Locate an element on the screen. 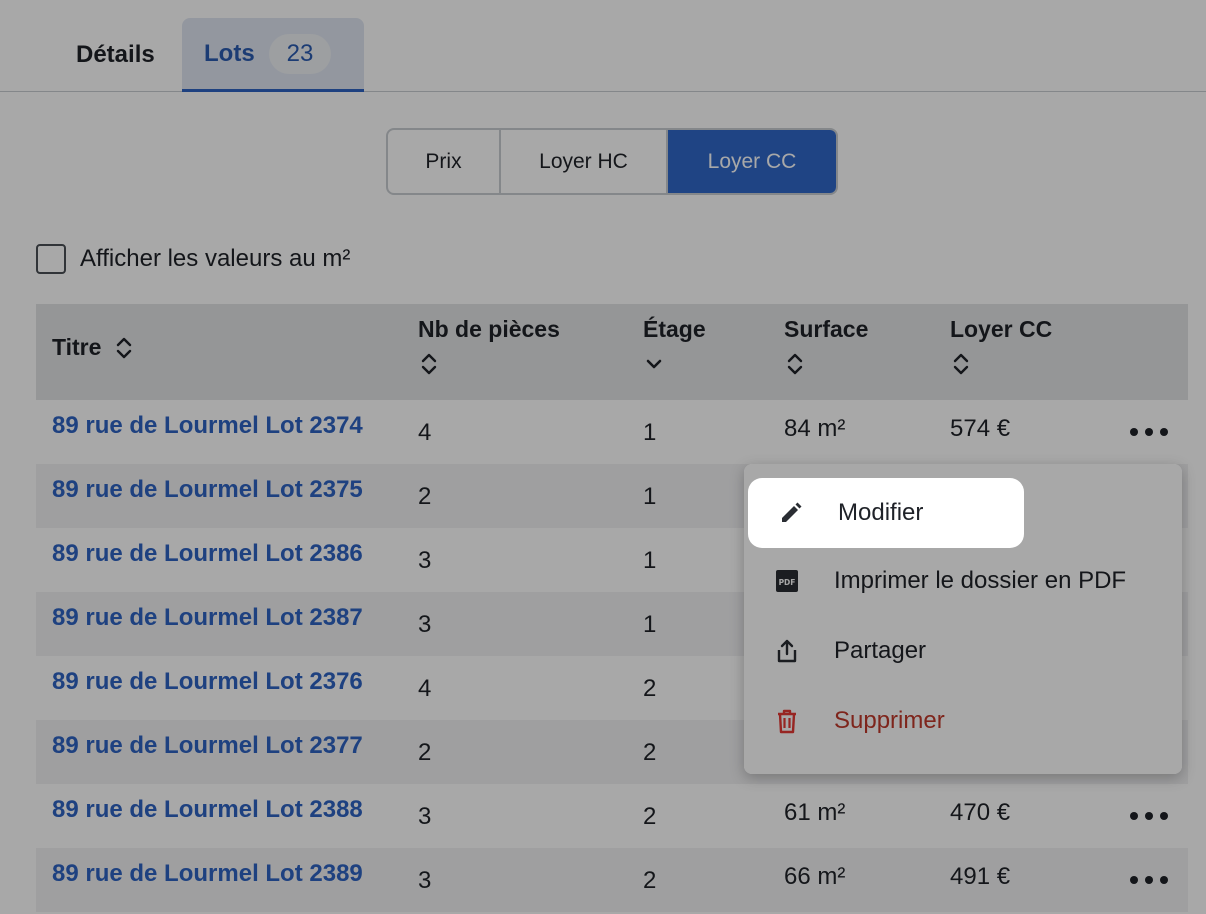 This screenshot has width=1206, height=914. menu-item-modifier: Modifier is located at coordinates (886, 513).